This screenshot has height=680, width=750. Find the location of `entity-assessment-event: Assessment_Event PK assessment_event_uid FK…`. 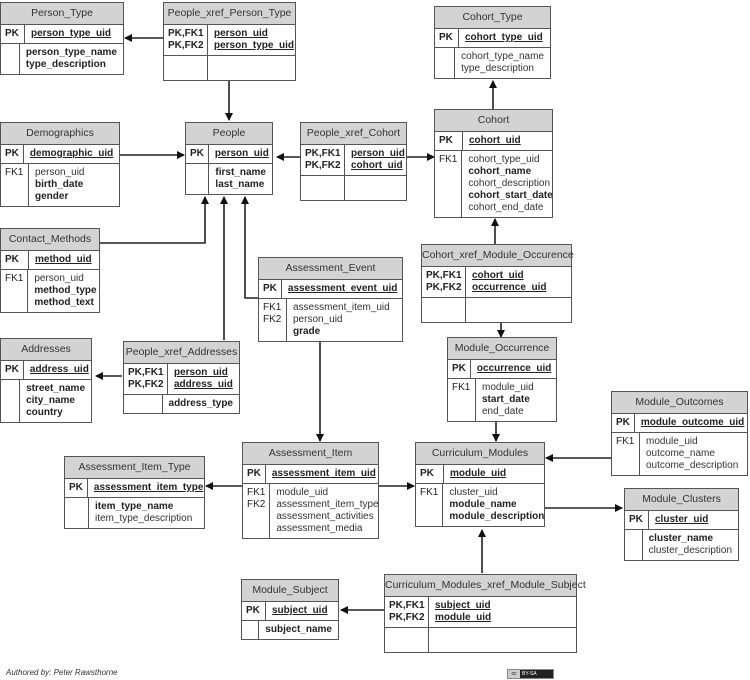

entity-assessment-event: Assessment_Event PK assessment_event_uid FK… is located at coordinates (330, 299).